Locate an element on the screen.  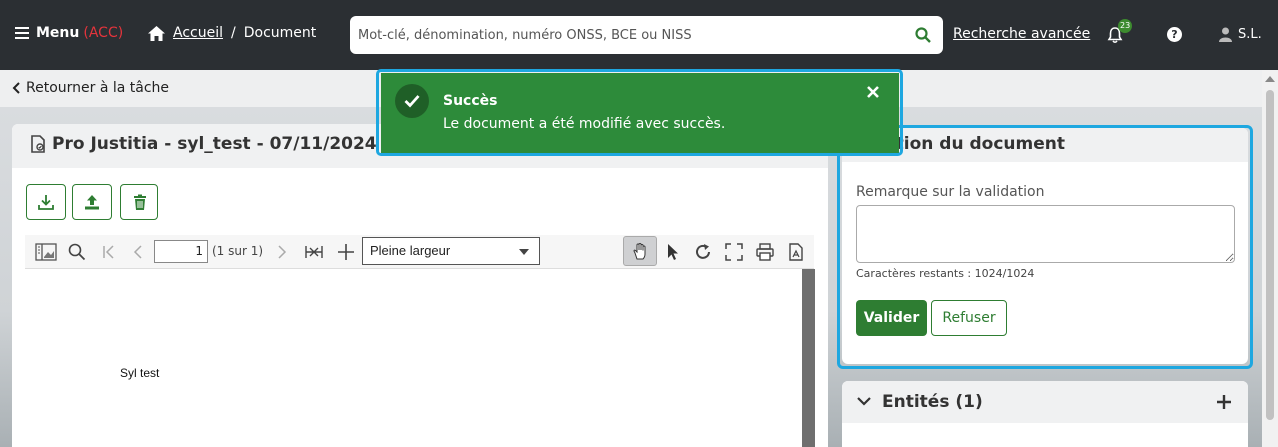
print-icon is located at coordinates (765, 252).